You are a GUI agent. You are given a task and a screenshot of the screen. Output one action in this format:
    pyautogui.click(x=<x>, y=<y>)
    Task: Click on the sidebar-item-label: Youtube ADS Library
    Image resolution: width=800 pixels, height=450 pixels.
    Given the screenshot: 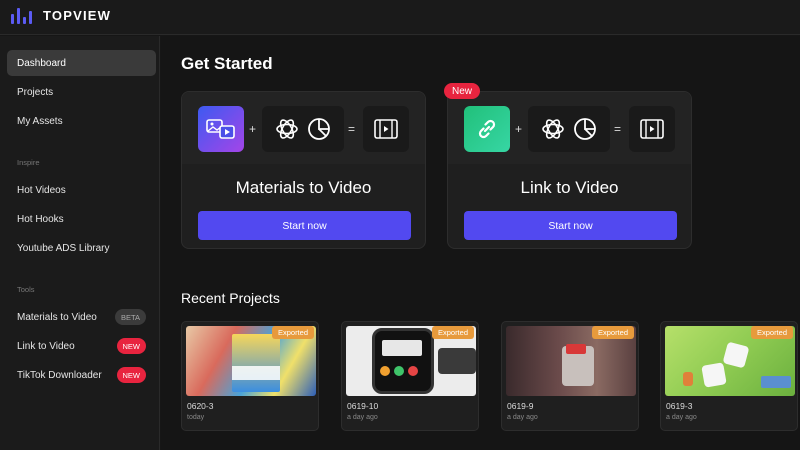 What is the action you would take?
    pyautogui.click(x=63, y=248)
    